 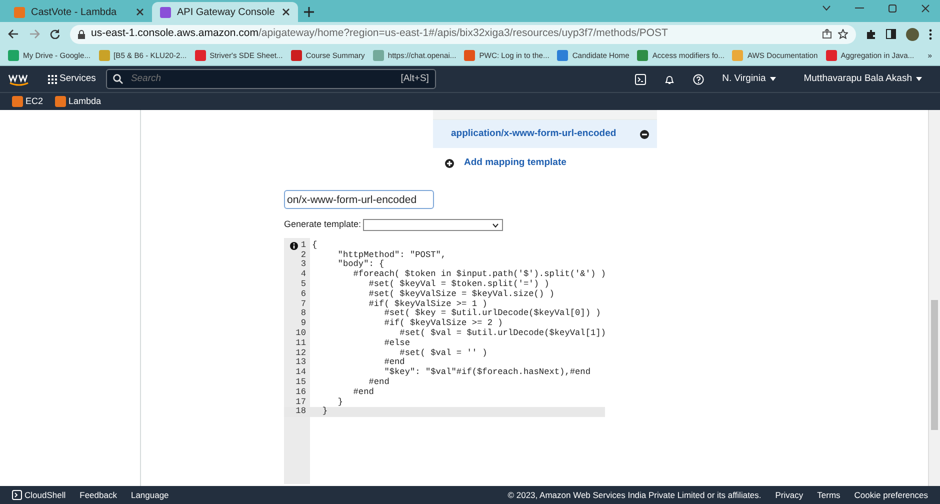 I want to click on line-number: 12, so click(x=301, y=353).